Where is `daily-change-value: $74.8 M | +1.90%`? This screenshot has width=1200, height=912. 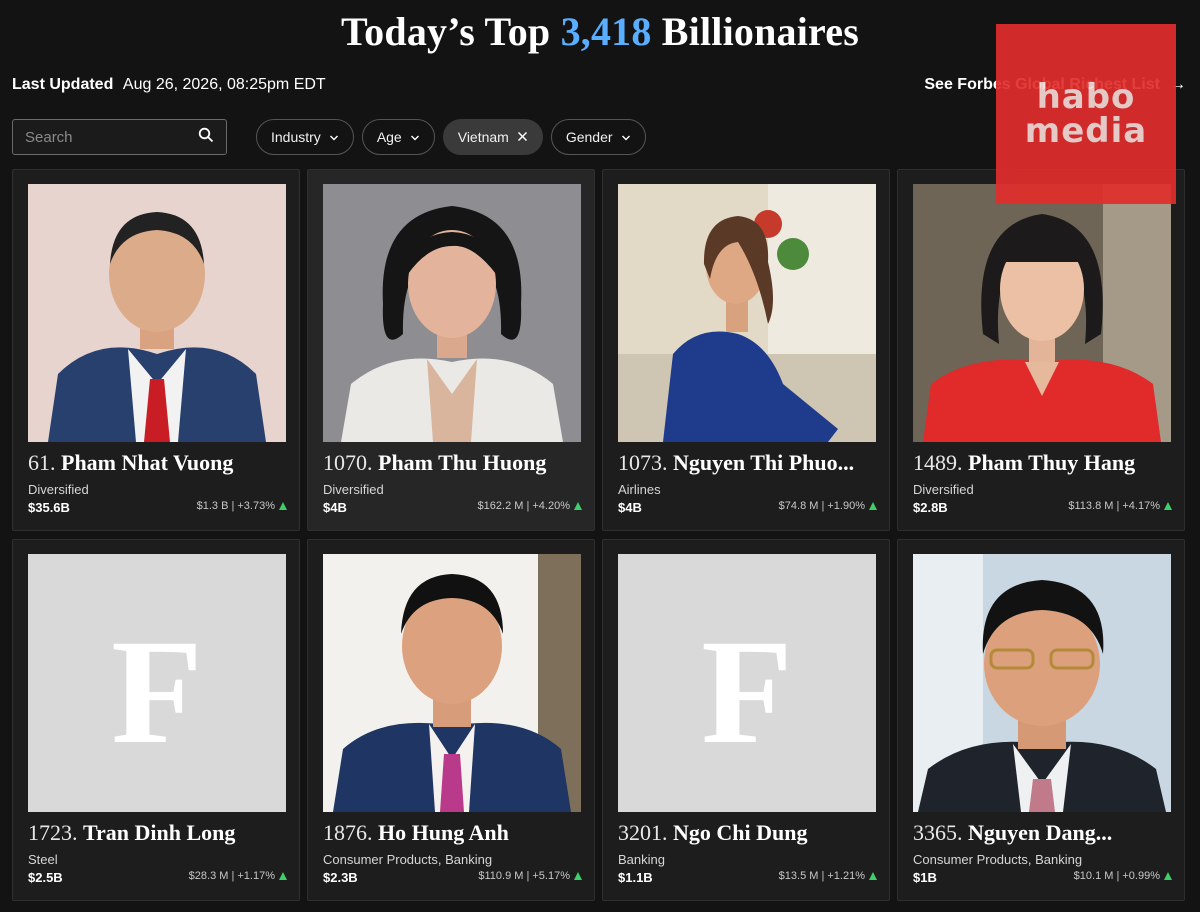
daily-change-value: $74.8 M | +1.90% is located at coordinates (821, 506).